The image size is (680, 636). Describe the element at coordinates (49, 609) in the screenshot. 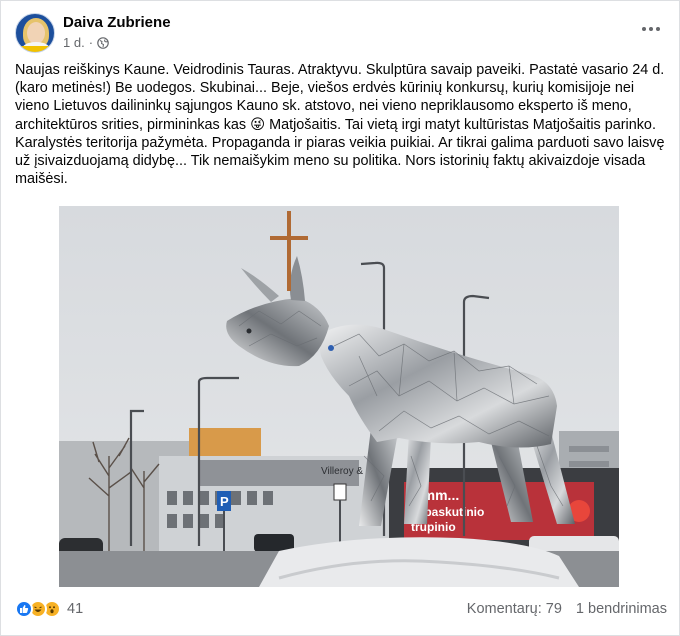

I see `reactions-summary: 41` at that location.